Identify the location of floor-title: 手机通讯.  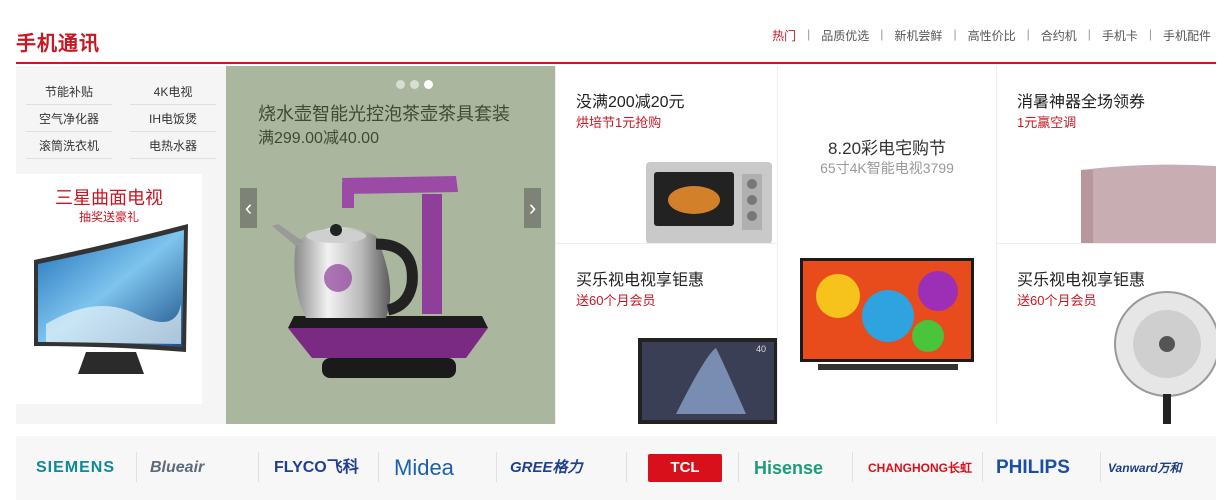
(58, 44).